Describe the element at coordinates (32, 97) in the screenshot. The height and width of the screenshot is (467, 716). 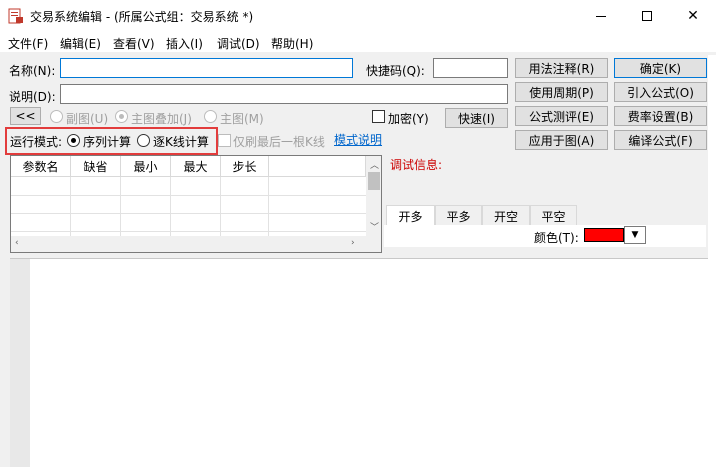
I see `description-label: 说明(D):` at that location.